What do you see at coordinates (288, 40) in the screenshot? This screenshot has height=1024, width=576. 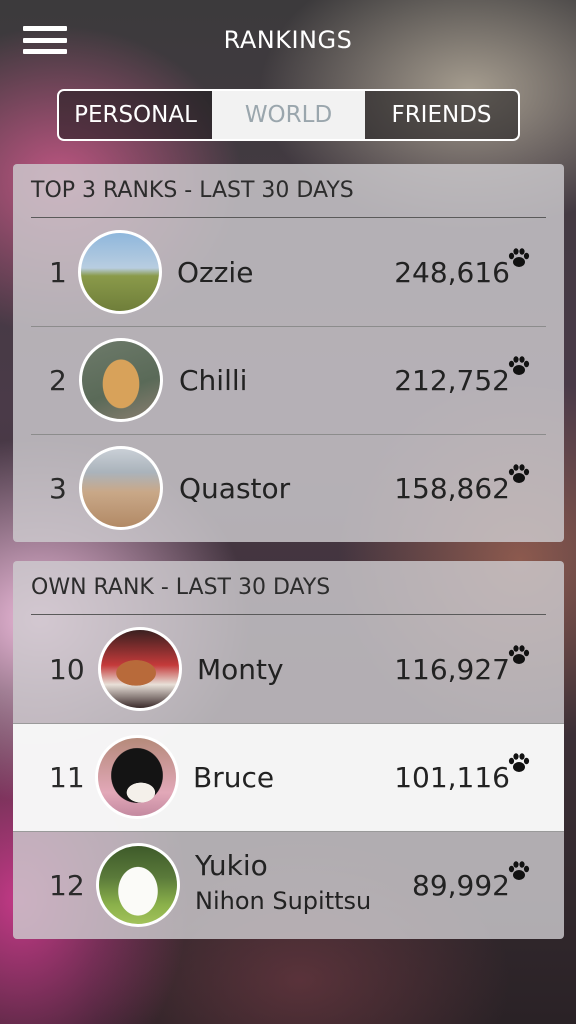 I see `page-title: RANKINGS` at bounding box center [288, 40].